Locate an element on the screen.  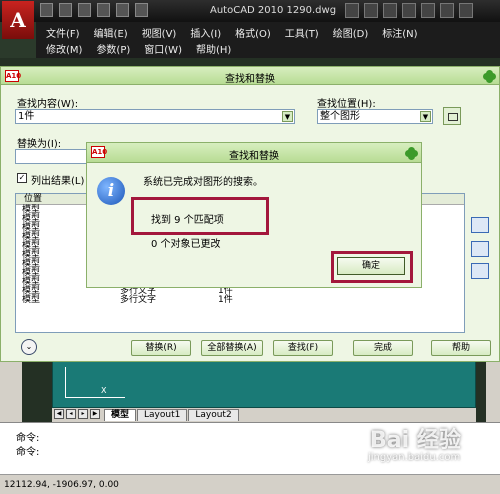
find-button: 查找(F) is located at coordinates (303, 348).